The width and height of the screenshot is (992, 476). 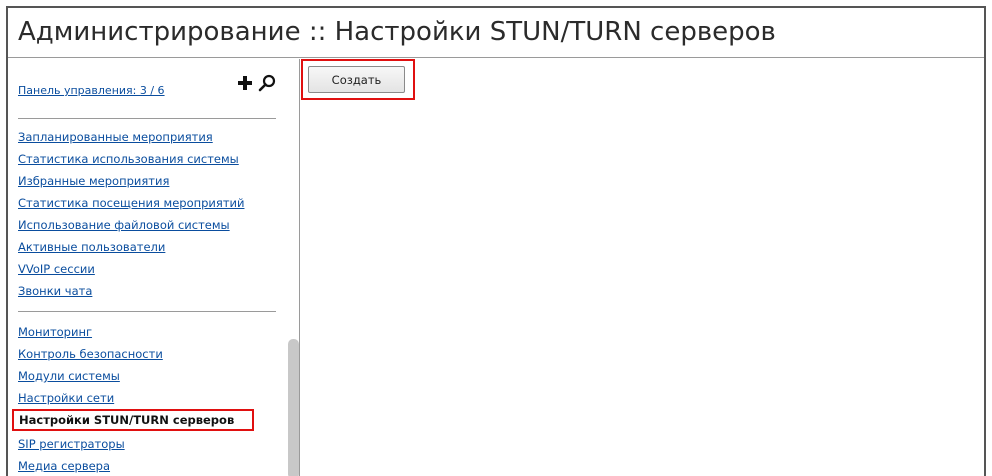 I want to click on sidebar-item-chat-calls: Звонки чата, so click(x=55, y=291).